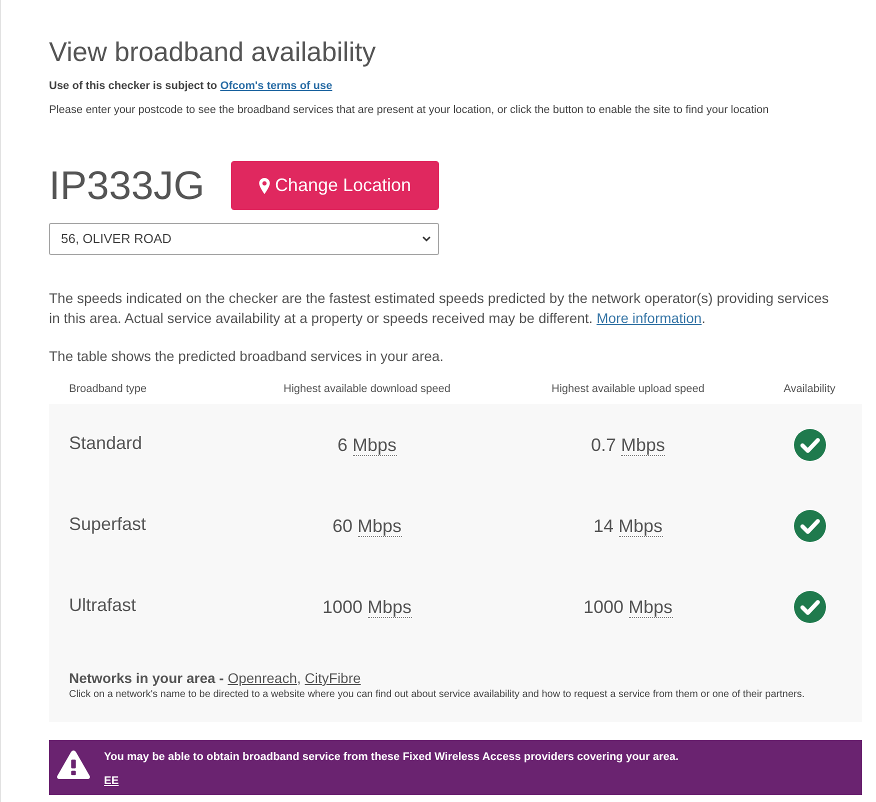  Describe the element at coordinates (810, 389) in the screenshot. I see `column-header: Availability` at that location.